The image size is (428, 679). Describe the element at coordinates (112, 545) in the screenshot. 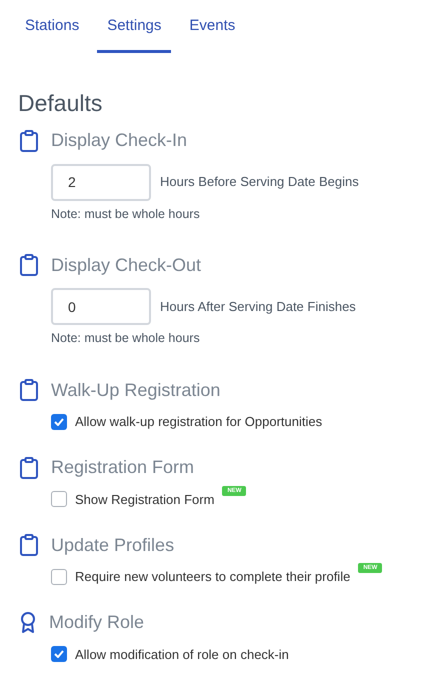

I see `setting-title: Update Profiles` at that location.